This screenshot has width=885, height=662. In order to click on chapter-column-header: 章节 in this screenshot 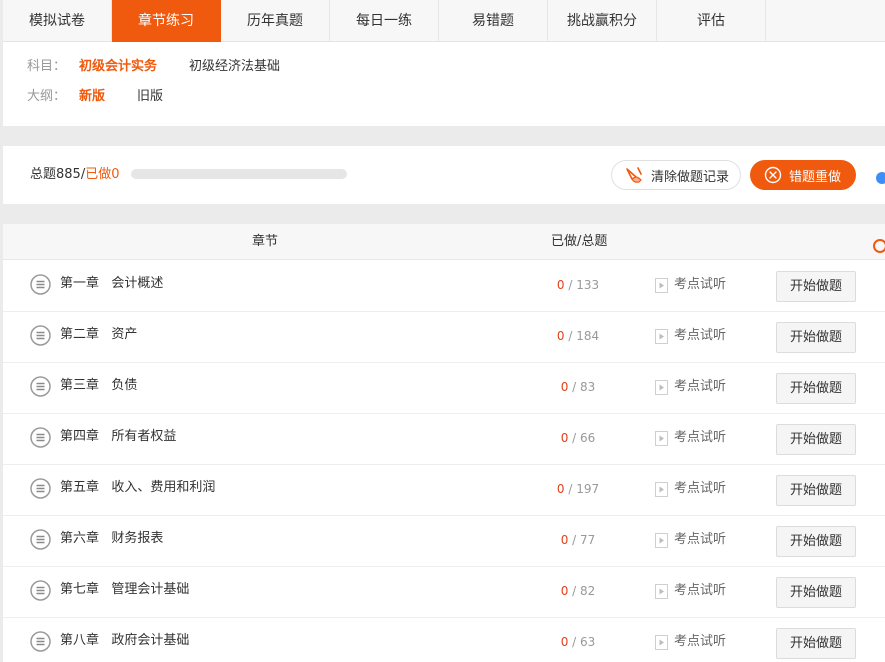, I will do `click(265, 241)`.